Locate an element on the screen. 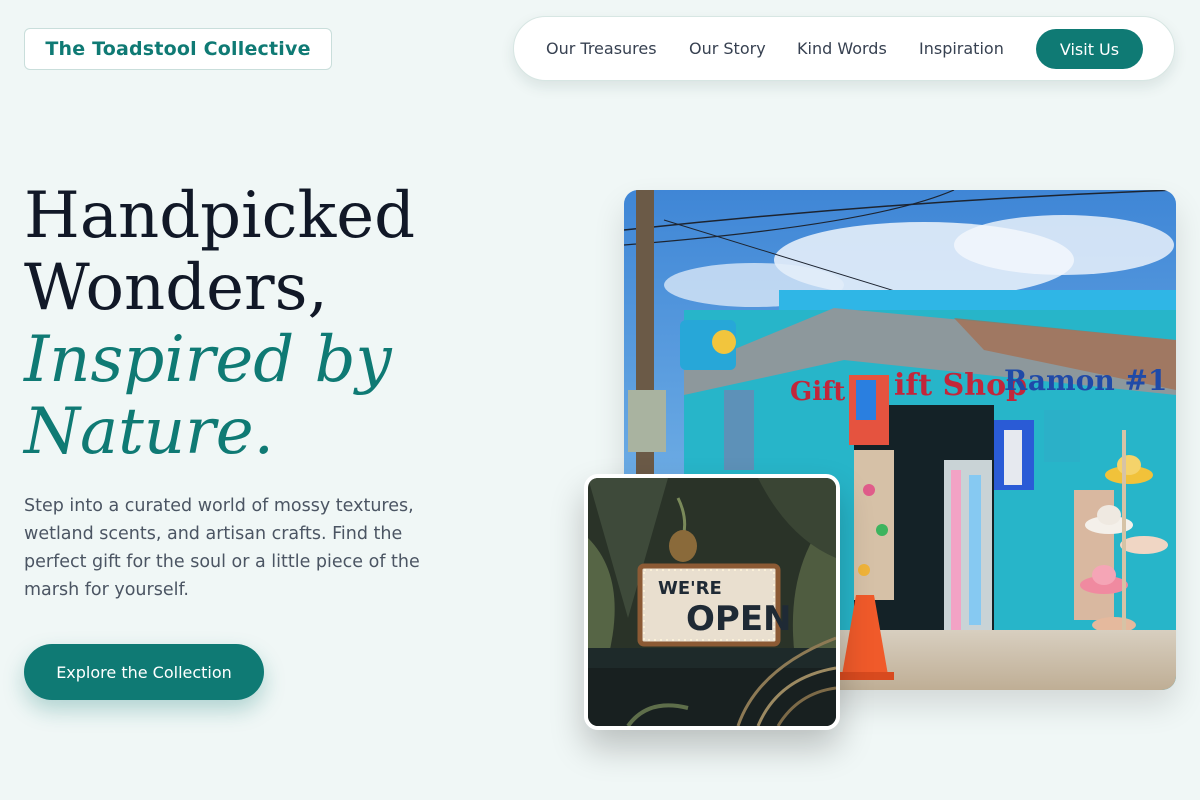 The image size is (1200, 800). hero-title-line-2: Wonders, is located at coordinates (176, 288).